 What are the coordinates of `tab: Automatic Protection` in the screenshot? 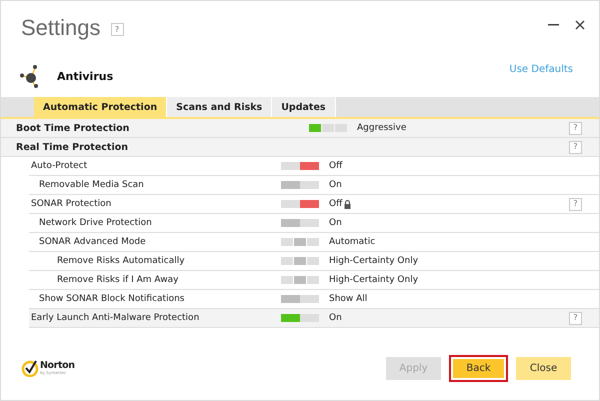 It's located at (101, 107).